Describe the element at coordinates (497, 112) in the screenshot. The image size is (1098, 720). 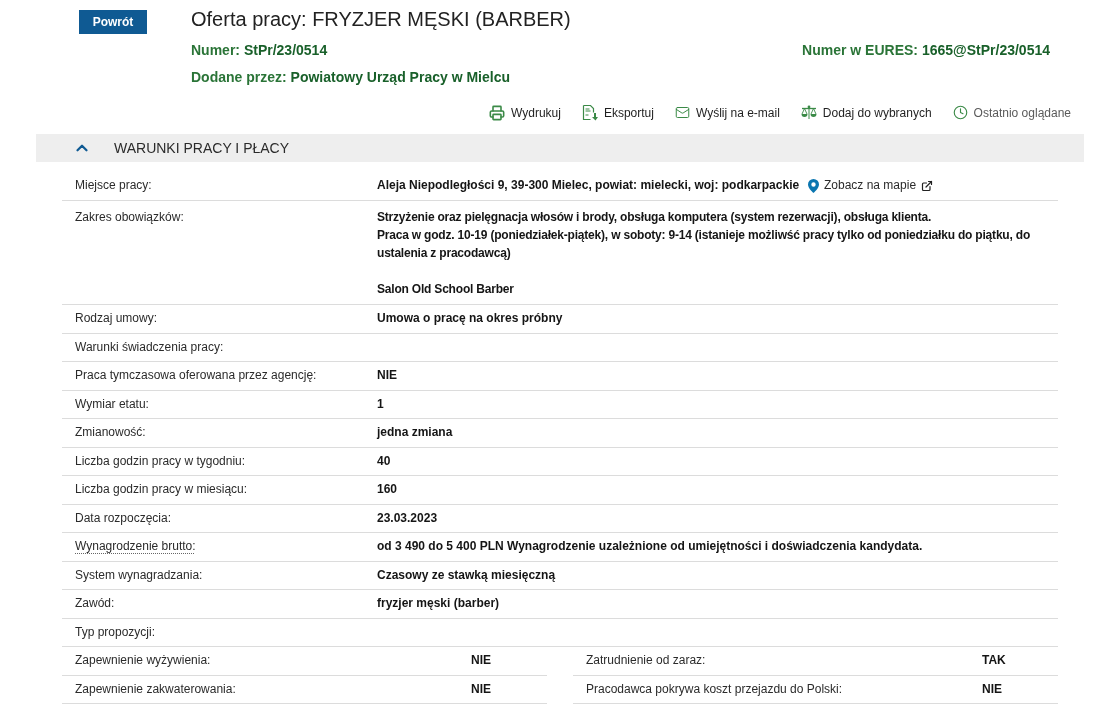
I see `printer-icon` at that location.